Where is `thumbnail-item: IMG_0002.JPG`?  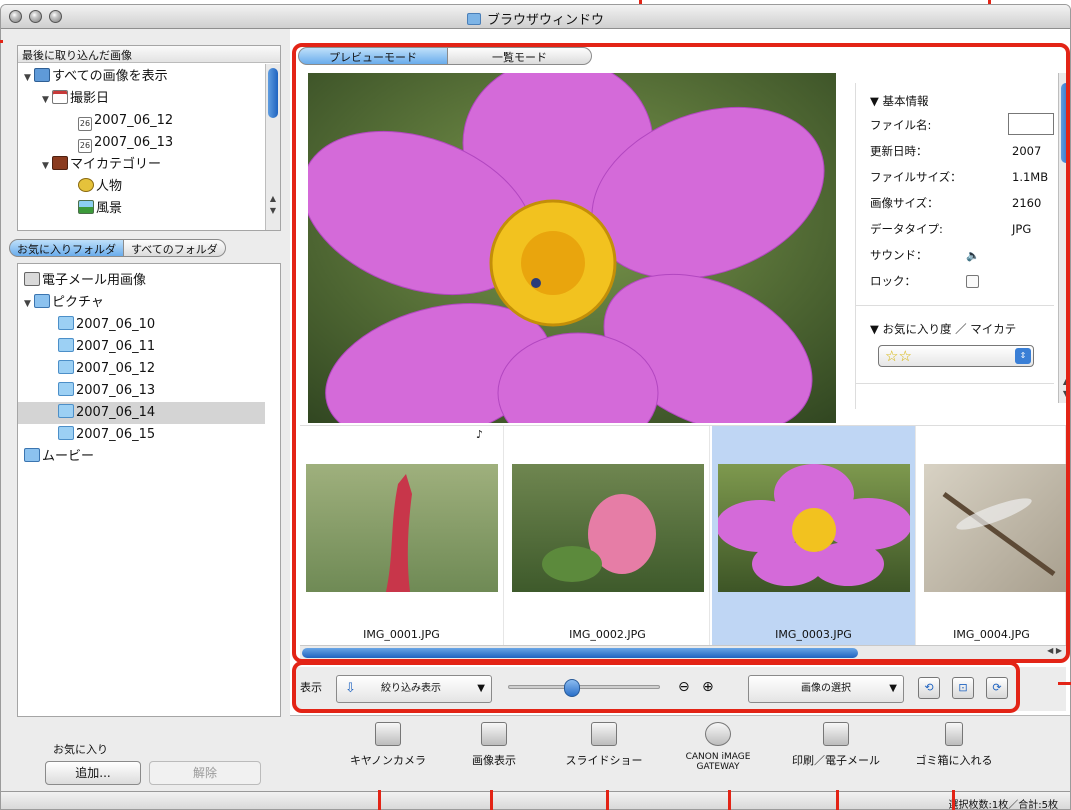
thumbnail-item: IMG_0002.JPG is located at coordinates (608, 537).